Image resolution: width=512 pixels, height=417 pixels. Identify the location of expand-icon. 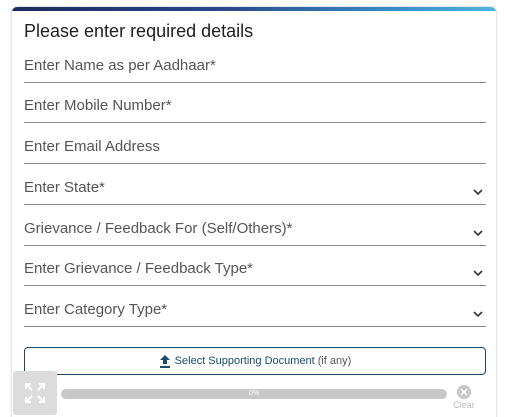
(35, 393).